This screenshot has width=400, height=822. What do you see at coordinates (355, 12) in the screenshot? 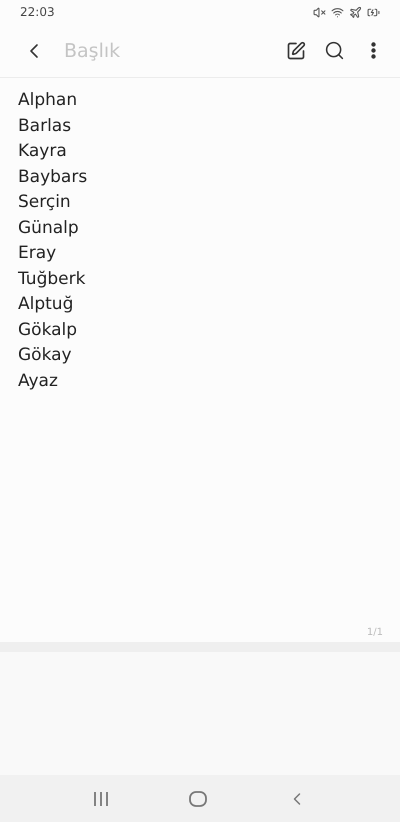
I see `airplane-icon` at bounding box center [355, 12].